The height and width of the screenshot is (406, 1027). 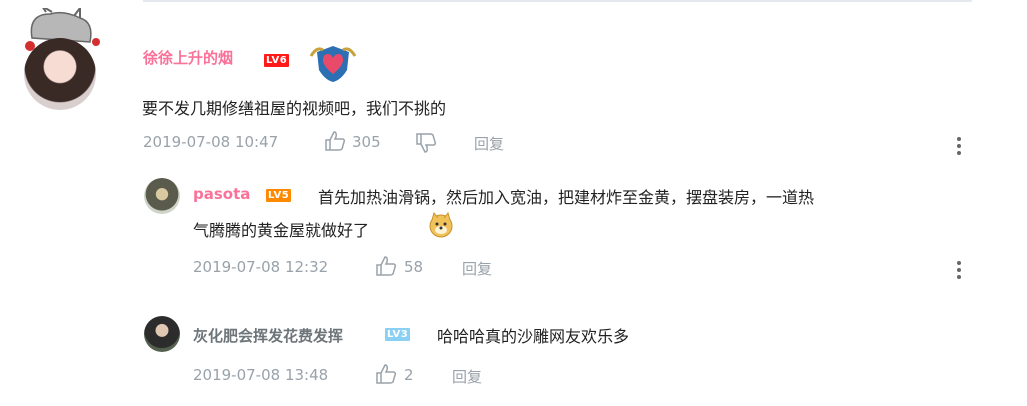 What do you see at coordinates (211, 142) in the screenshot?
I see `comment-timestamp: 2019-07-08 10:47` at bounding box center [211, 142].